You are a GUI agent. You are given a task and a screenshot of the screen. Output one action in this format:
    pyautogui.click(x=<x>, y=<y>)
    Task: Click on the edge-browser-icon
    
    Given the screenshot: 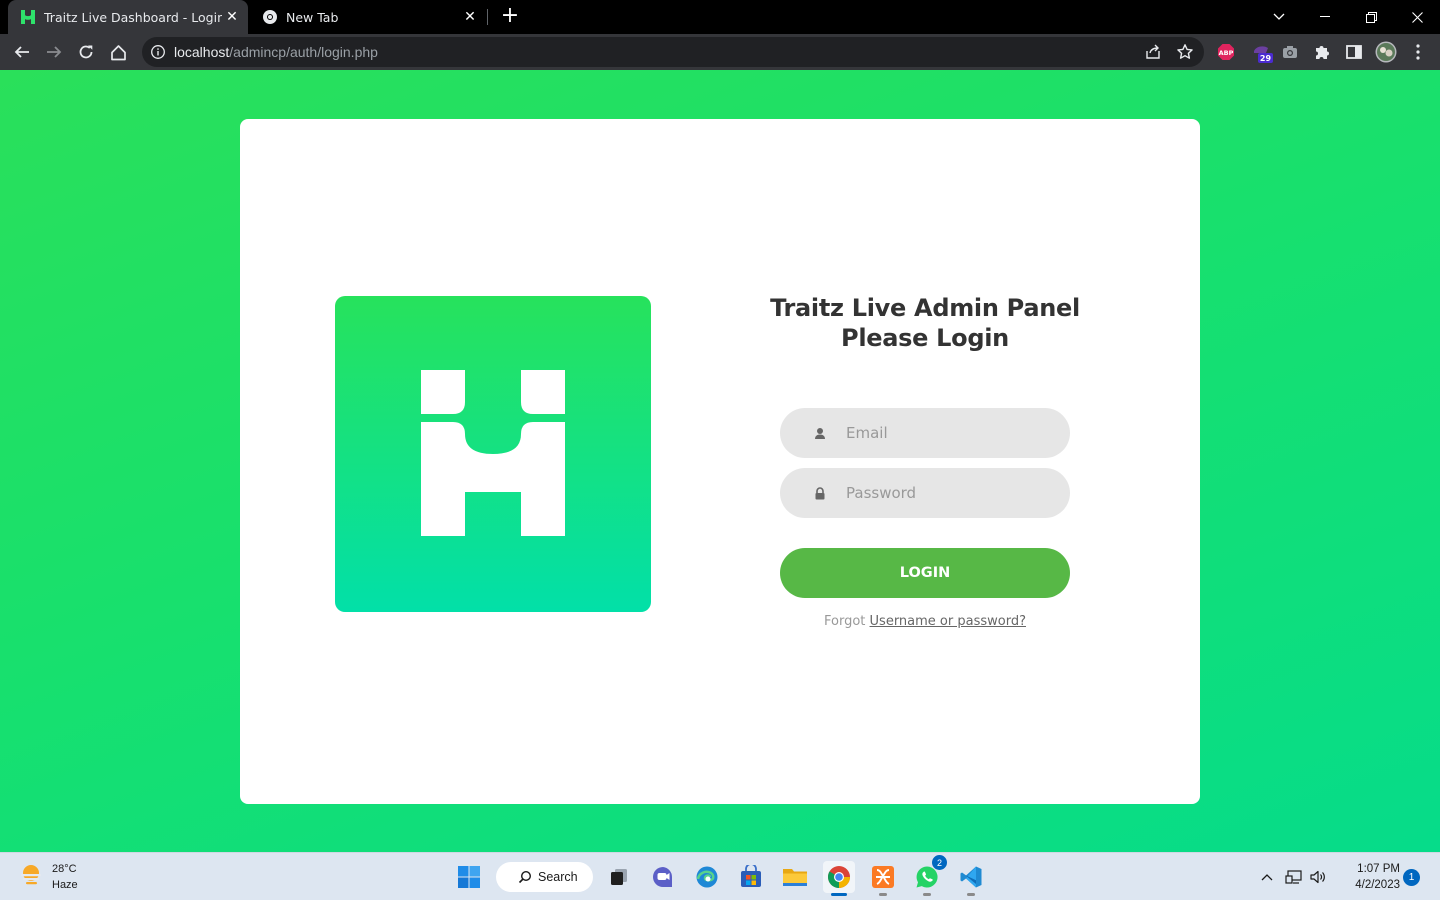 What is the action you would take?
    pyautogui.click(x=707, y=877)
    